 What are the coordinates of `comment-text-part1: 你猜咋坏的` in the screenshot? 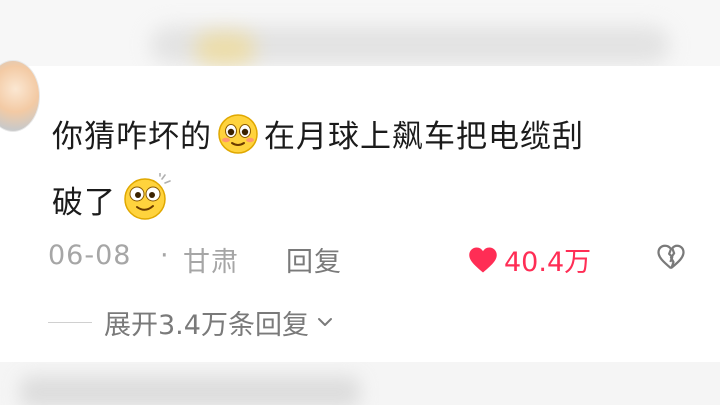 It's located at (132, 137).